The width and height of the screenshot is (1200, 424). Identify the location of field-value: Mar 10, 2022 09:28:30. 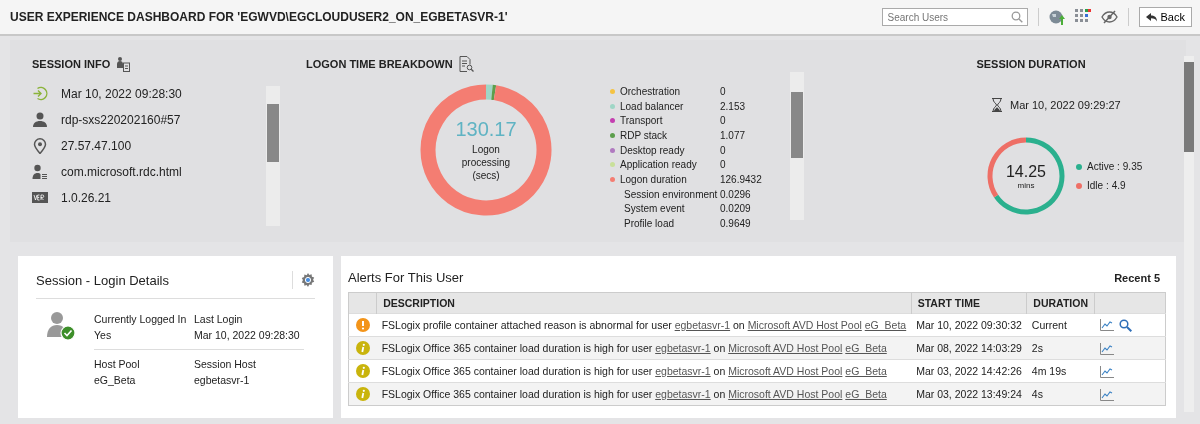
(247, 335).